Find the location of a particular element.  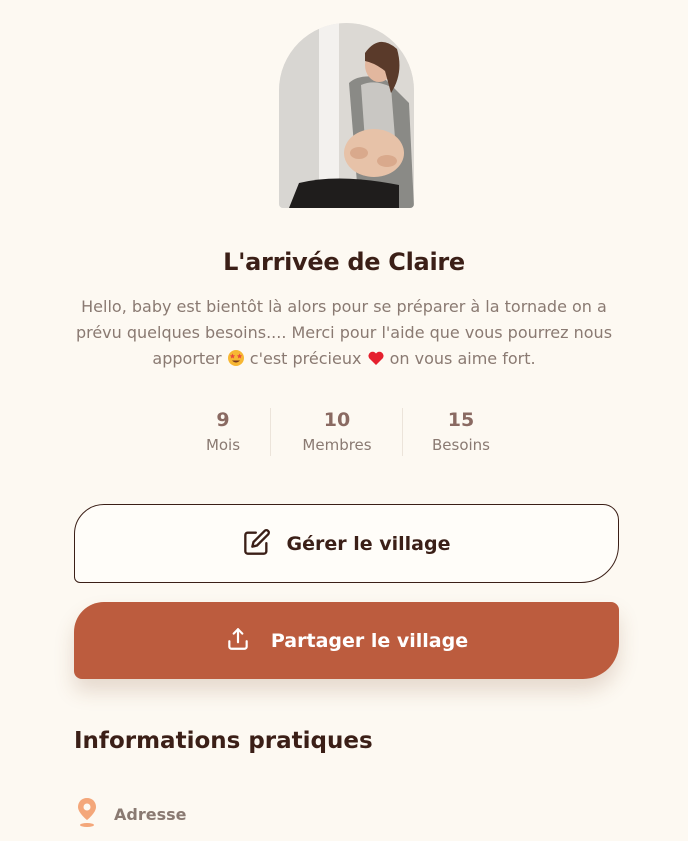

stat-months: 9 Mois is located at coordinates (223, 431).